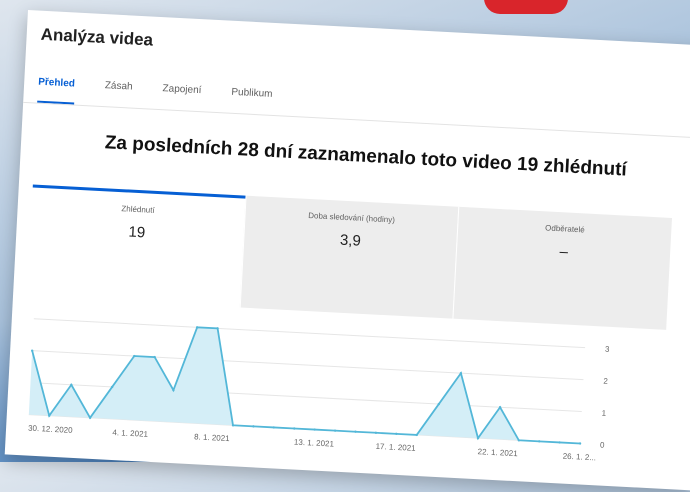 Image resolution: width=690 pixels, height=492 pixels. I want to click on y-tick-label: 1, so click(603, 413).